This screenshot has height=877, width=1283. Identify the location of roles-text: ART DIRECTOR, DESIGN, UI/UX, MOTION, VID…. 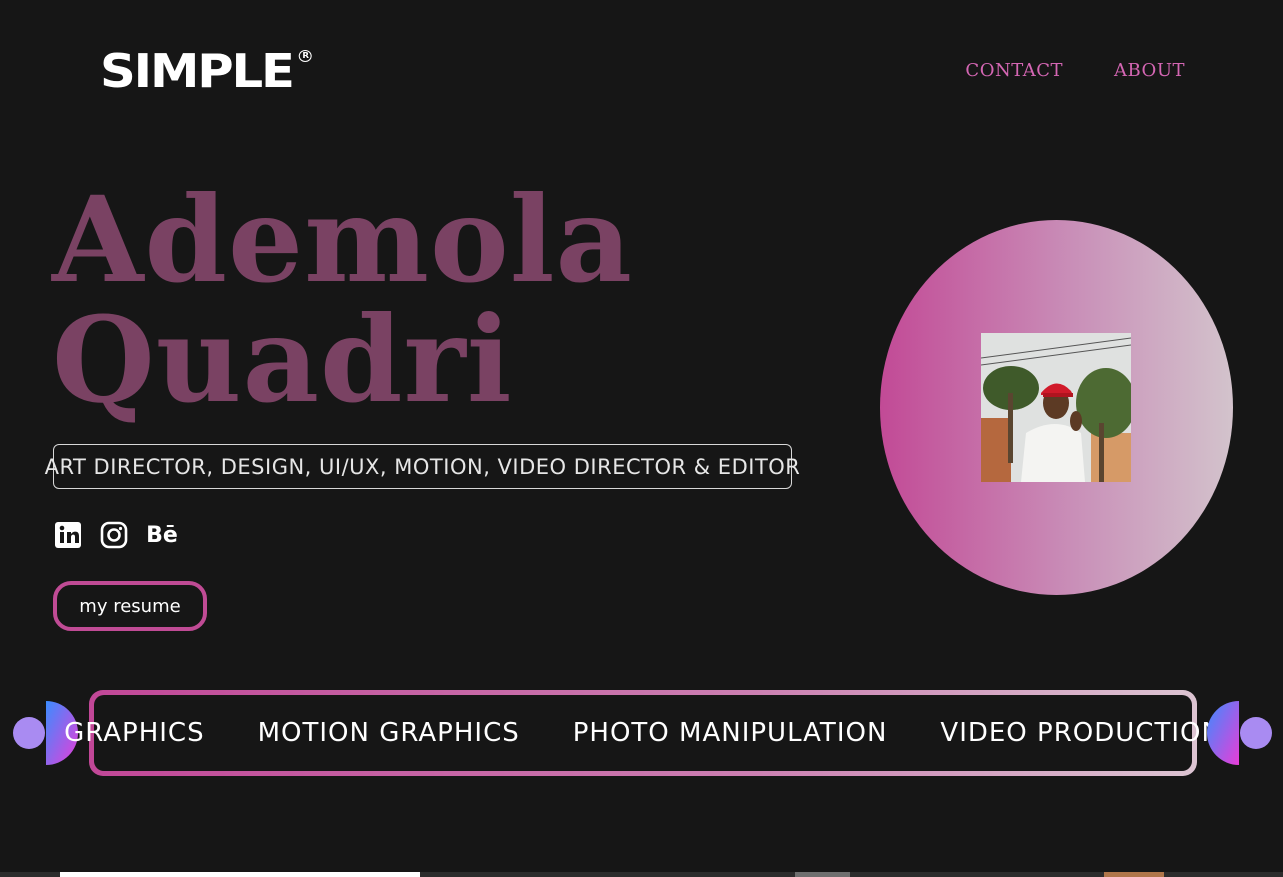
(422, 466).